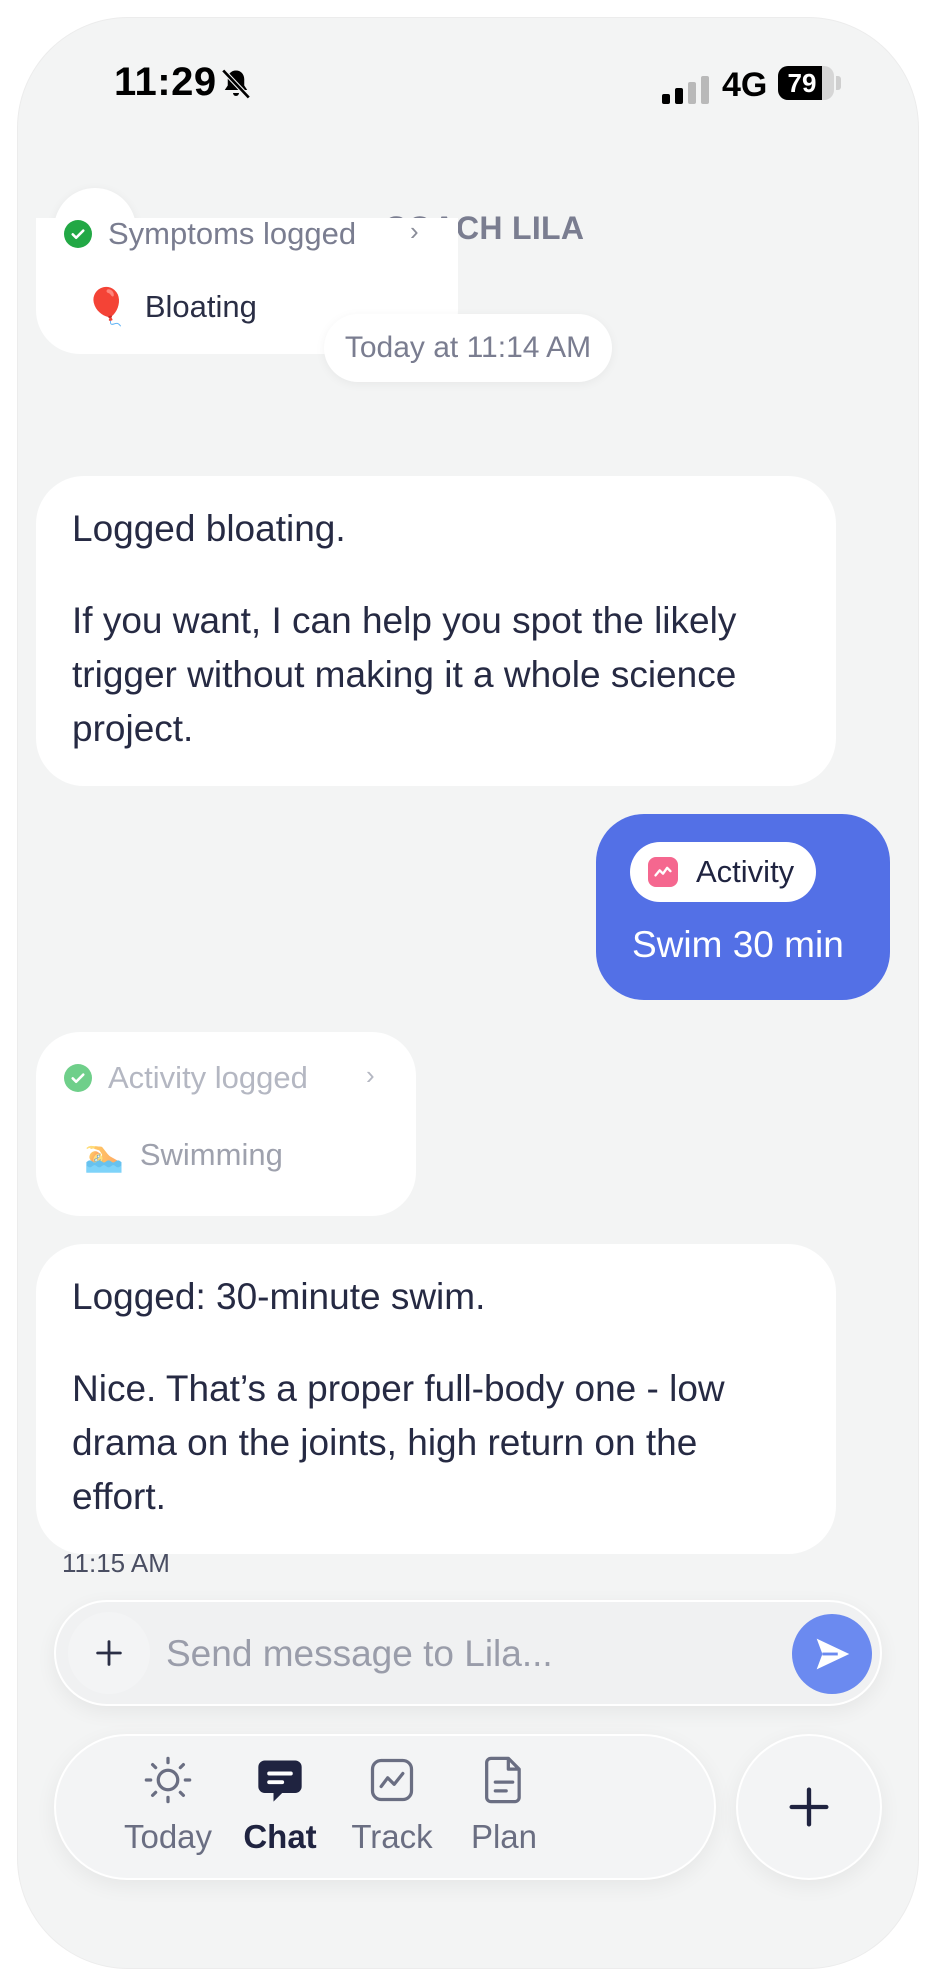  What do you see at coordinates (468, 83) in the screenshot?
I see `status-bar: 11:29 4G 79` at bounding box center [468, 83].